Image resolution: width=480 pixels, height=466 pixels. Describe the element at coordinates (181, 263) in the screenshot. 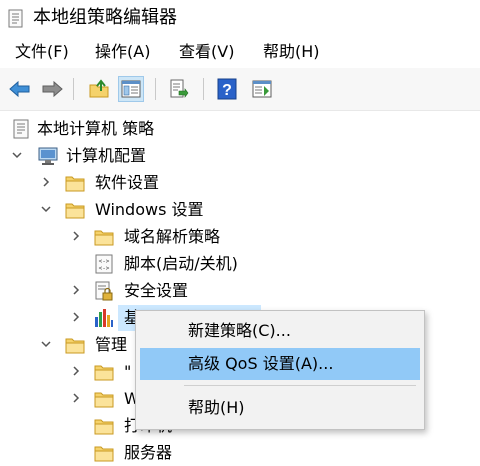

I see `tree-label: 脚本(启动/关机)` at that location.